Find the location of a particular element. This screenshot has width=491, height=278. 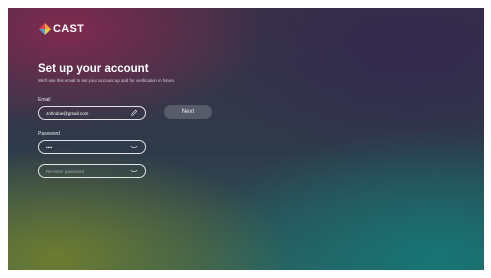

email-field: Johndoe@gmail.com is located at coordinates (92, 113).